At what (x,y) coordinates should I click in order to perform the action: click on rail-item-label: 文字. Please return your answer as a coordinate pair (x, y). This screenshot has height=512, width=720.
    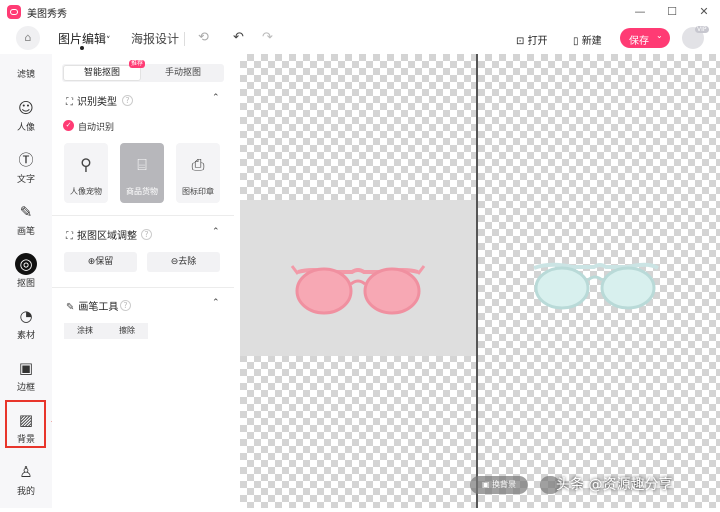
    Looking at the image, I should click on (25, 180).